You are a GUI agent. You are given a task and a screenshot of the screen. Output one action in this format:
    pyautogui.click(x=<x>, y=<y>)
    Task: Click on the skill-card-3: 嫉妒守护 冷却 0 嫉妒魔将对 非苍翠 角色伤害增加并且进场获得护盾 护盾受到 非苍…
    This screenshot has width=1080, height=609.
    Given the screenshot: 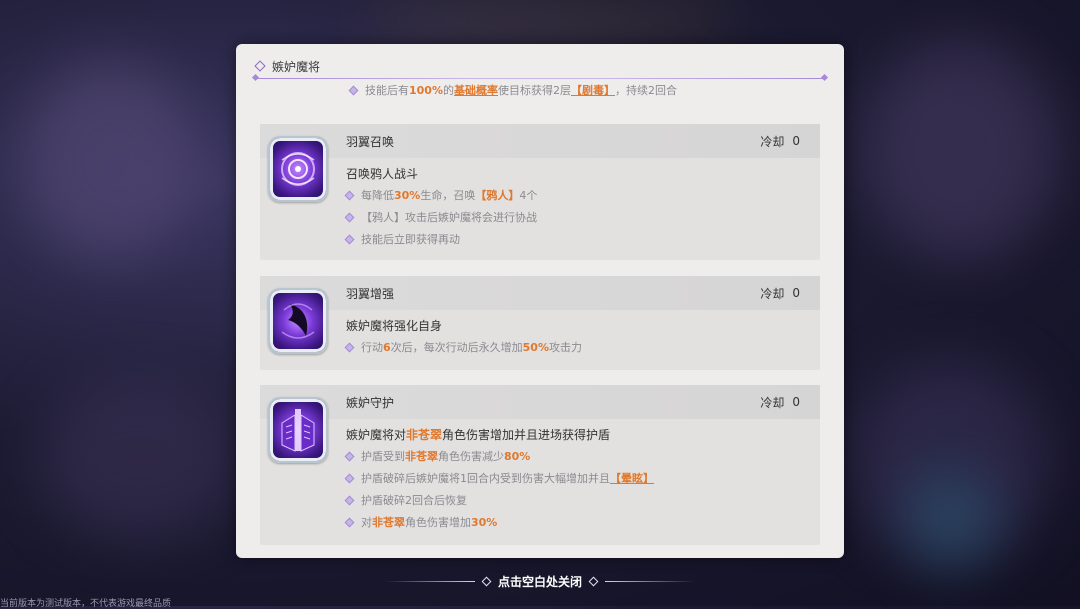 What is the action you would take?
    pyautogui.click(x=540, y=465)
    